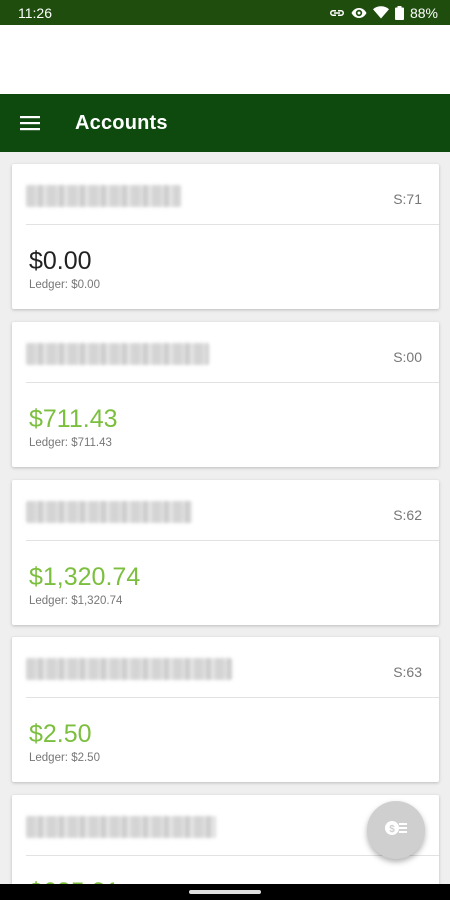 This screenshot has height=900, width=450. Describe the element at coordinates (399, 12) in the screenshot. I see `battery-icon` at that location.